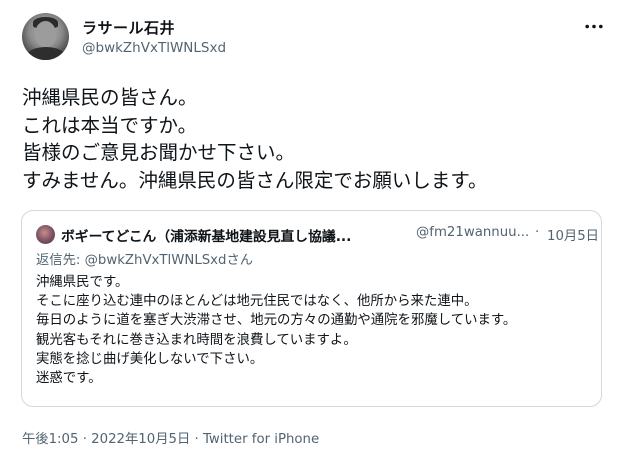  I want to click on author-display-name: ラサール石井, so click(128, 27).